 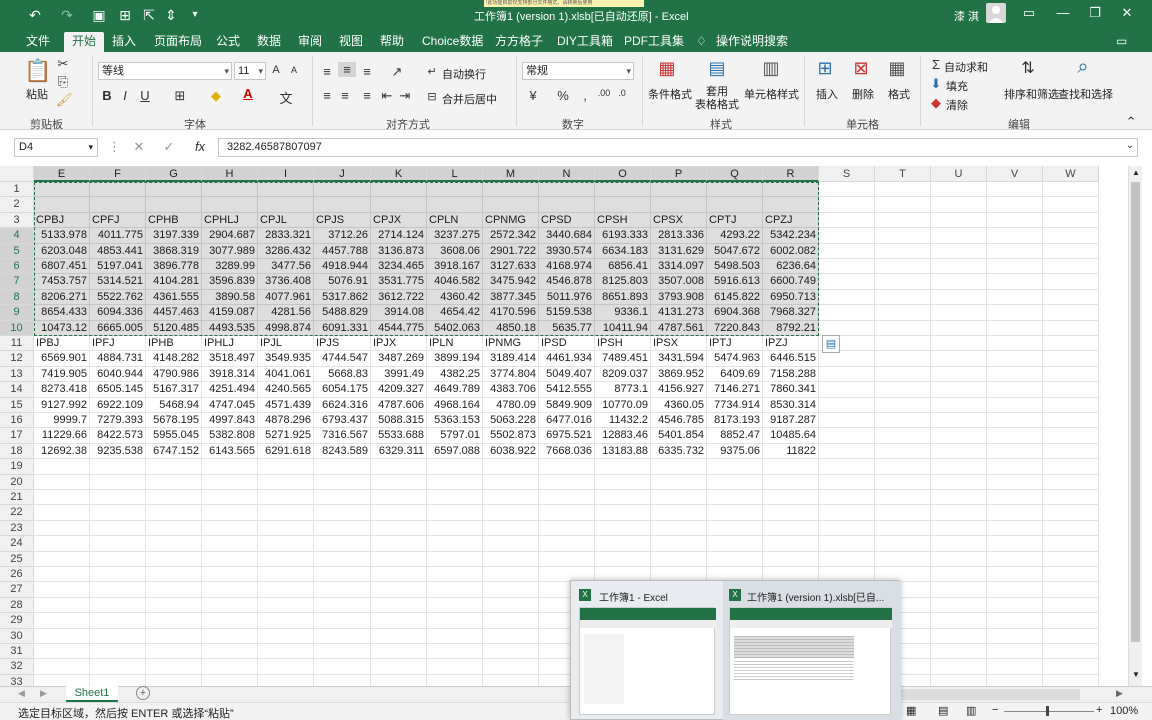 I want to click on cell-t19, so click(x=903, y=467).